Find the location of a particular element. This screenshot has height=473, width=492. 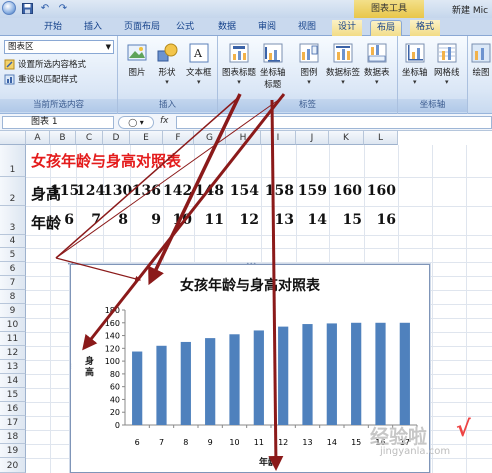

height-cell: 115 is located at coordinates (64, 191).